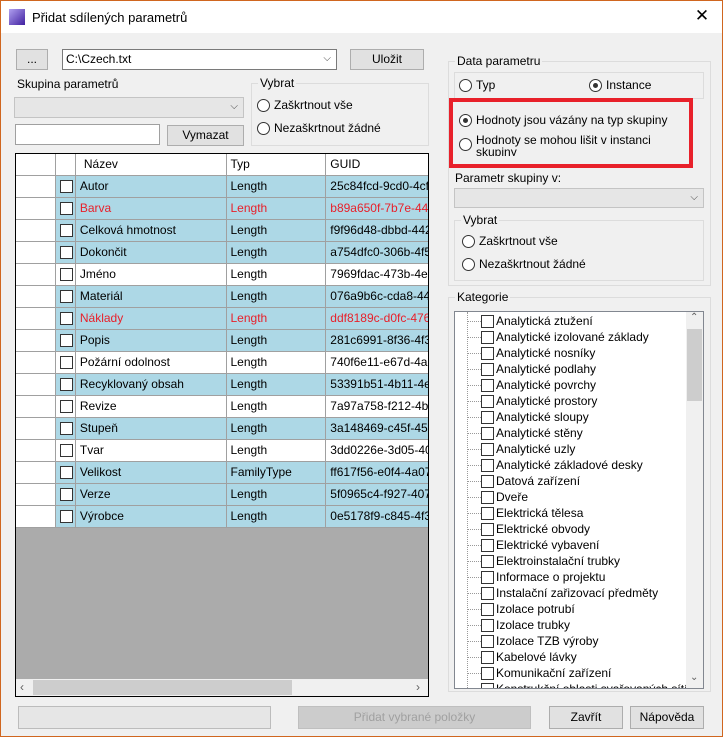  What do you see at coordinates (556, 593) in the screenshot?
I see `category-item: Instalační zařizovací předměty` at bounding box center [556, 593].